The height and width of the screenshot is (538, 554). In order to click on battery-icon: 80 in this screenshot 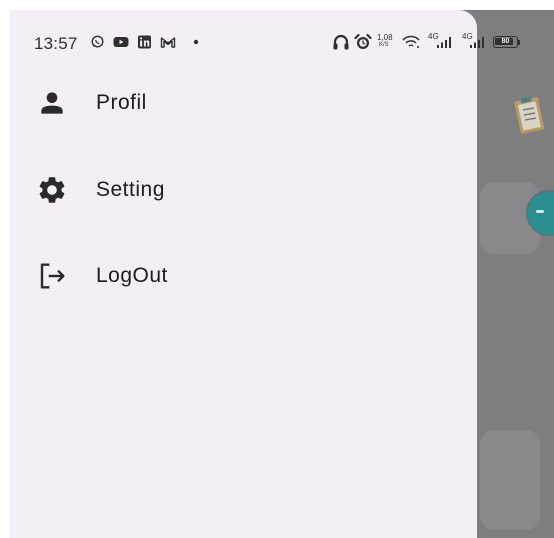, I will do `click(505, 42)`.